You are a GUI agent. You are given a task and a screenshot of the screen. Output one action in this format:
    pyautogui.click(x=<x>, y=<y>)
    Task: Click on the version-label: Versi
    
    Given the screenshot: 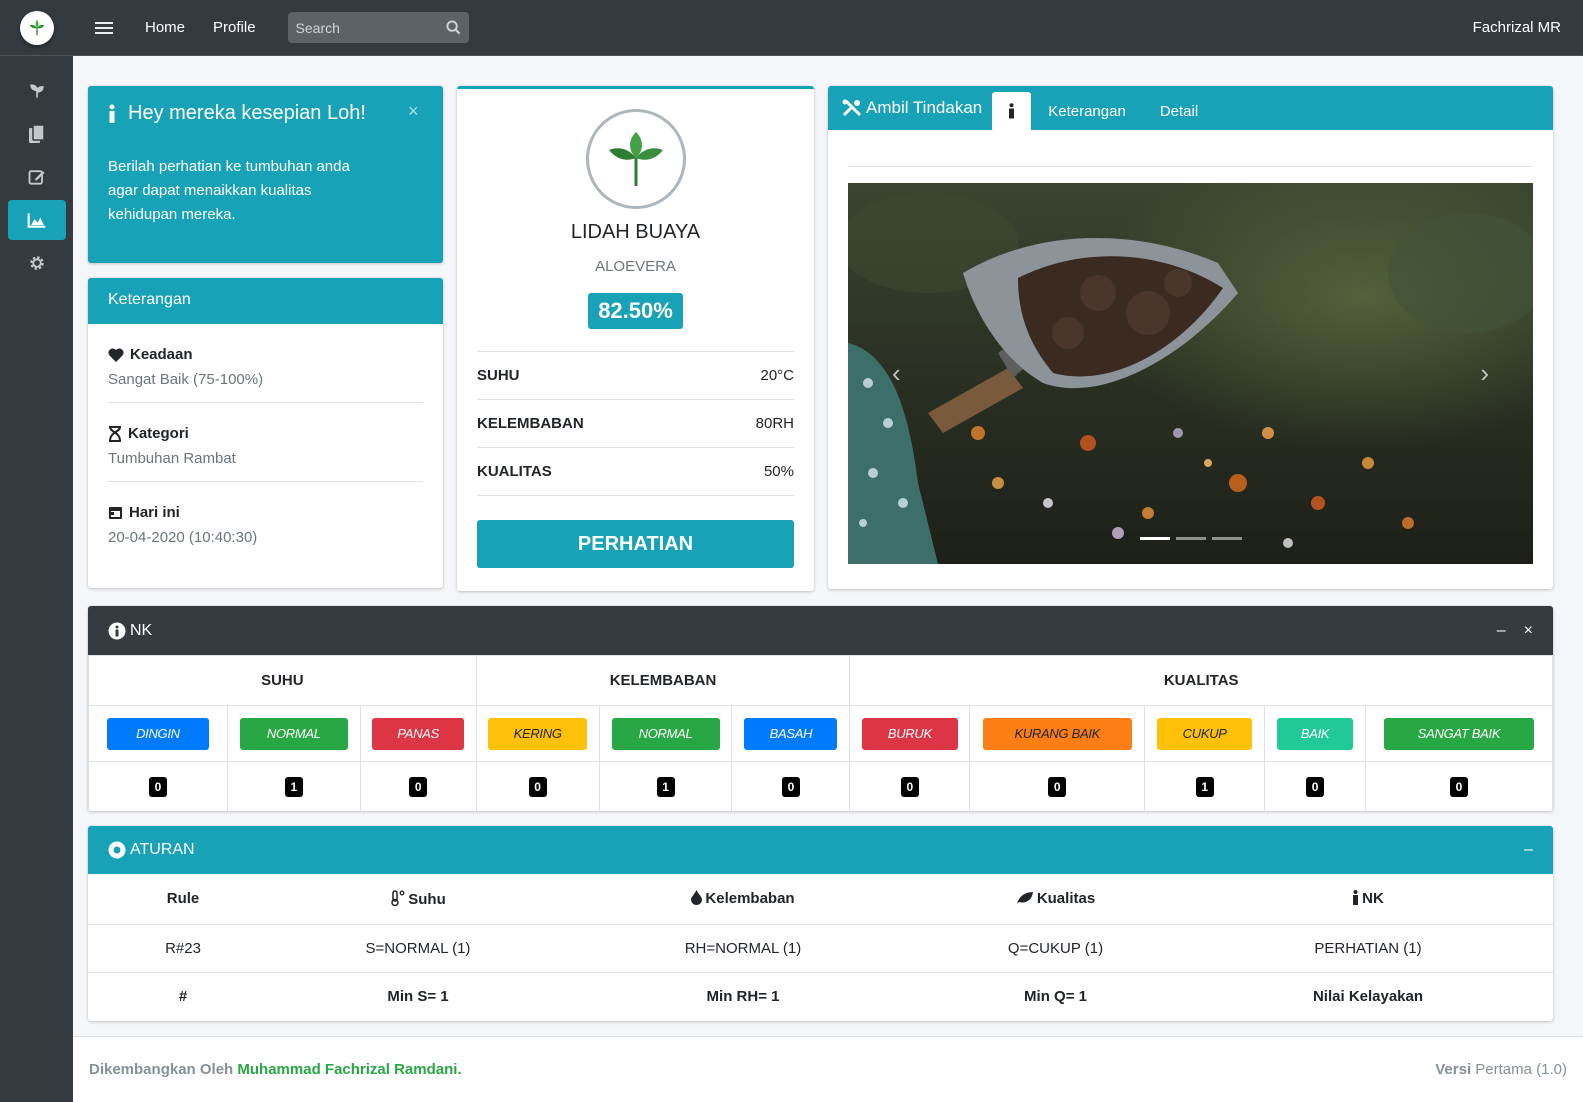 What is the action you would take?
    pyautogui.click(x=1453, y=1069)
    